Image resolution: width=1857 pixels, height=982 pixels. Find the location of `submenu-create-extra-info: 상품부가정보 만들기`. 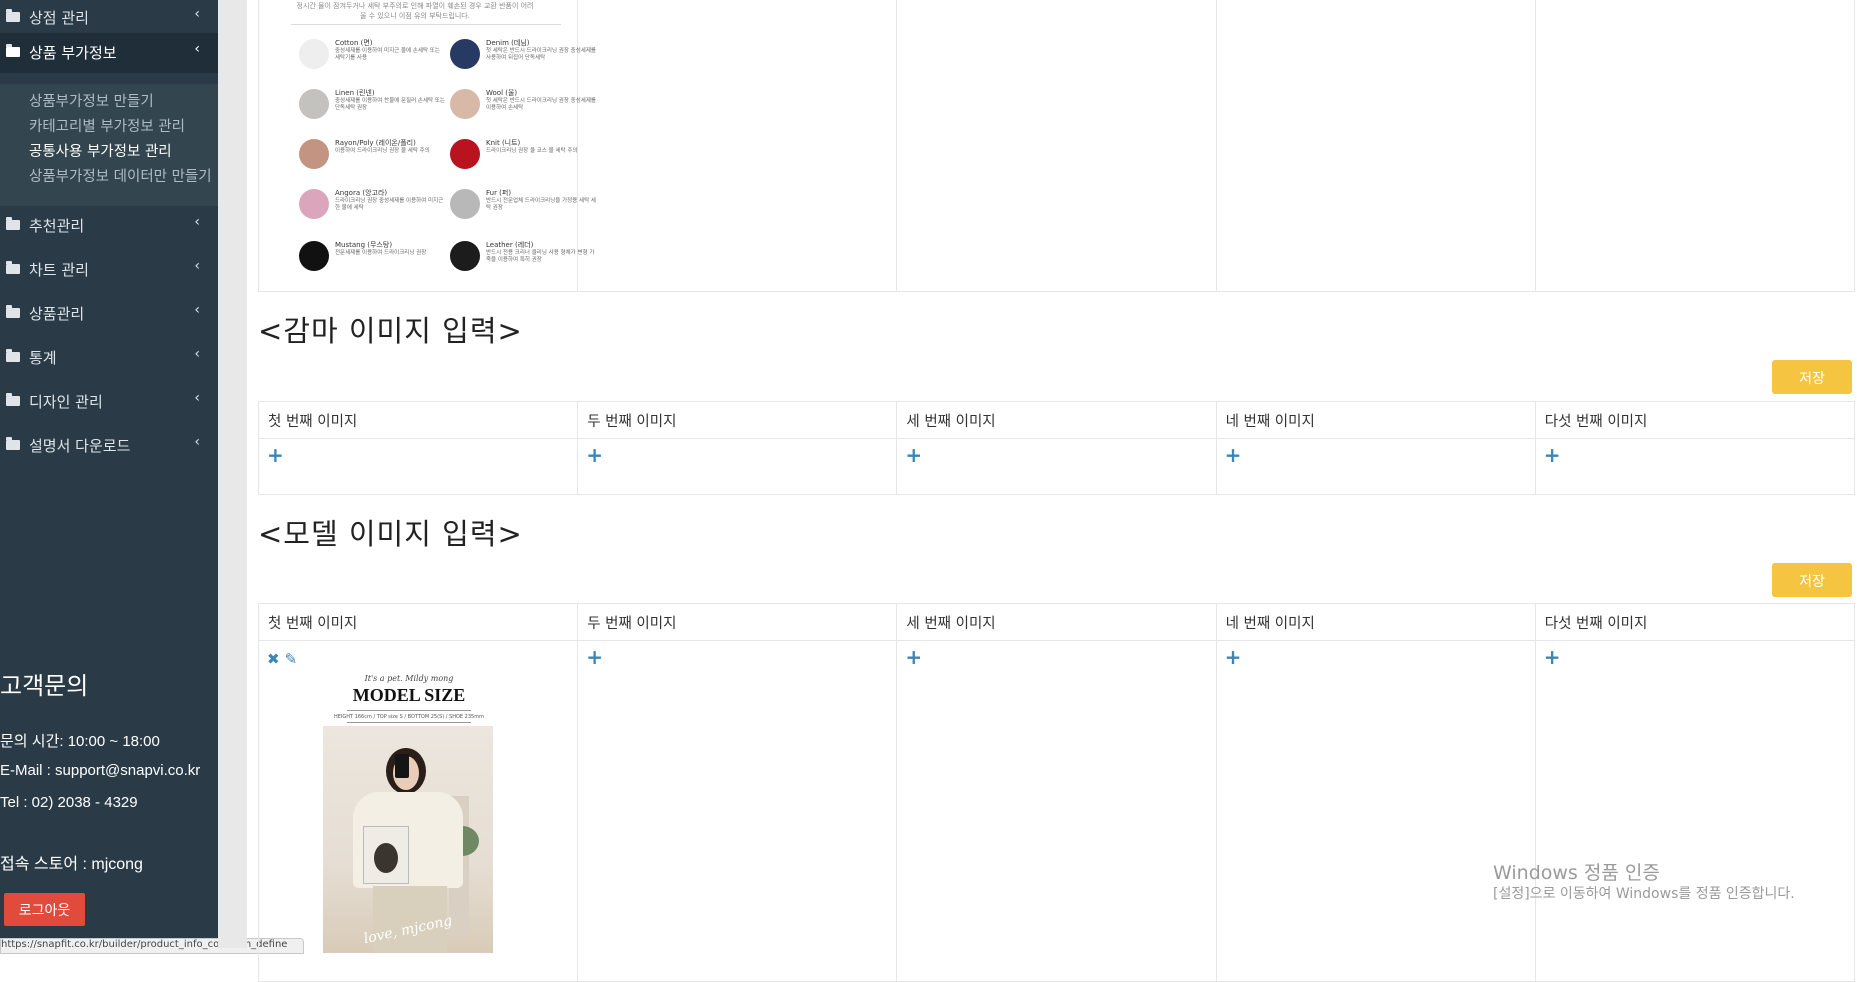

submenu-create-extra-info: 상품부가정보 만들기 is located at coordinates (91, 100).